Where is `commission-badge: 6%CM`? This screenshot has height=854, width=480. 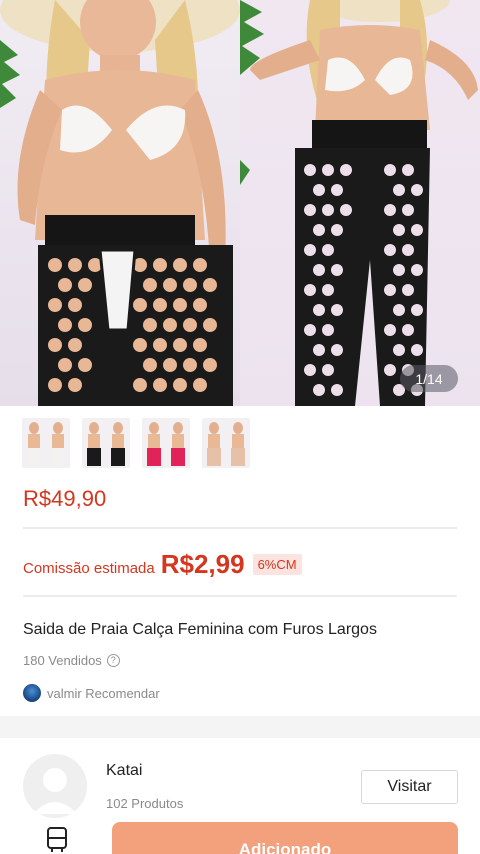
commission-badge: 6%CM is located at coordinates (277, 564).